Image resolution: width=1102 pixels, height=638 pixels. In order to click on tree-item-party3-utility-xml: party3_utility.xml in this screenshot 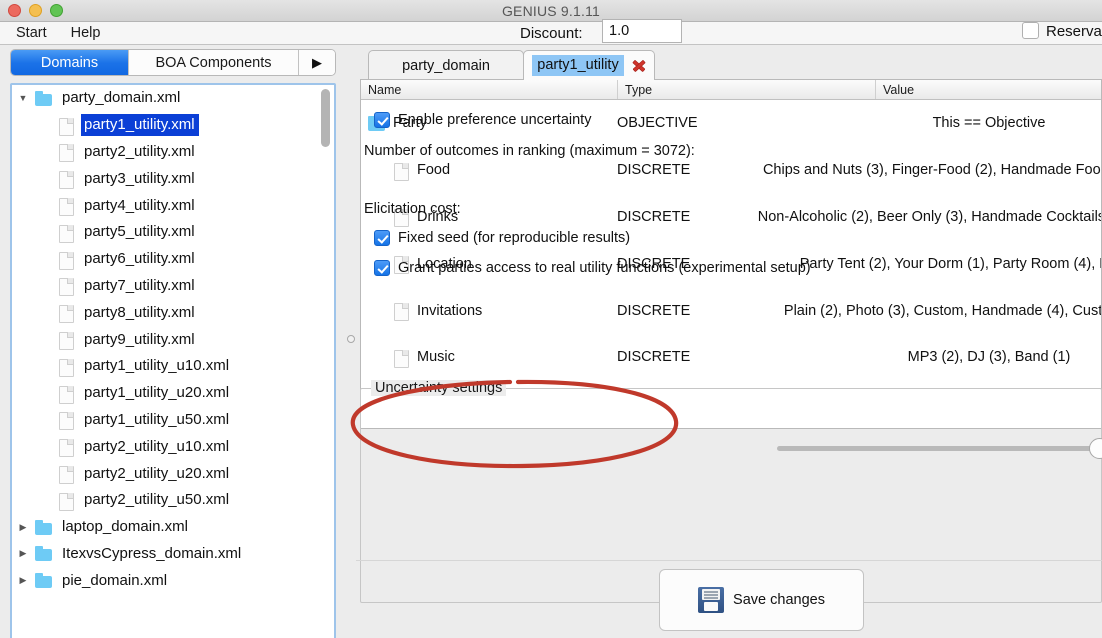, I will do `click(166, 178)`.